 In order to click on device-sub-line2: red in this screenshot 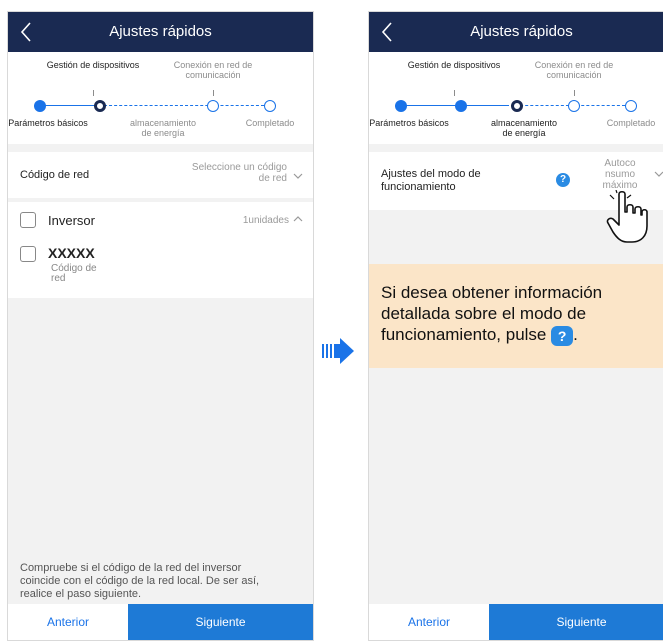, I will do `click(58, 278)`.